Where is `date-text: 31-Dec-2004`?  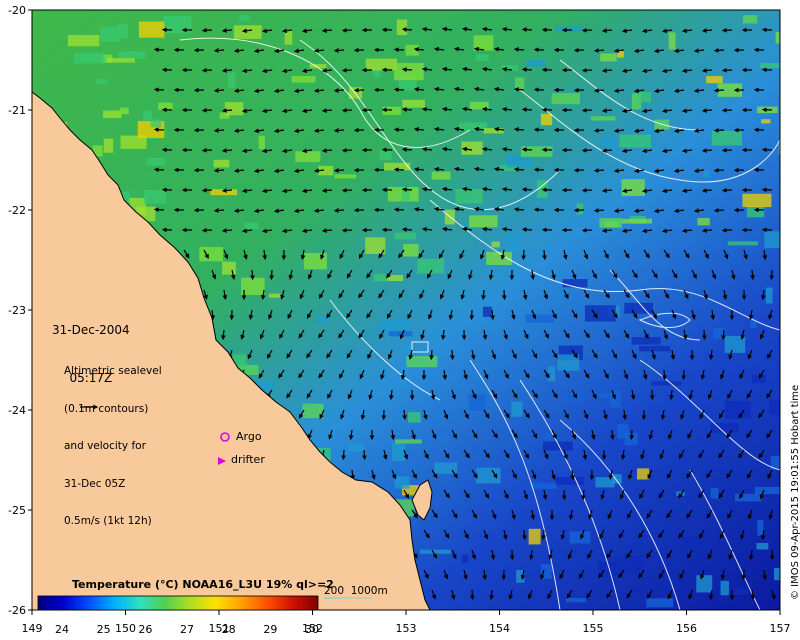
date-text: 31-Dec-2004 is located at coordinates (91, 330).